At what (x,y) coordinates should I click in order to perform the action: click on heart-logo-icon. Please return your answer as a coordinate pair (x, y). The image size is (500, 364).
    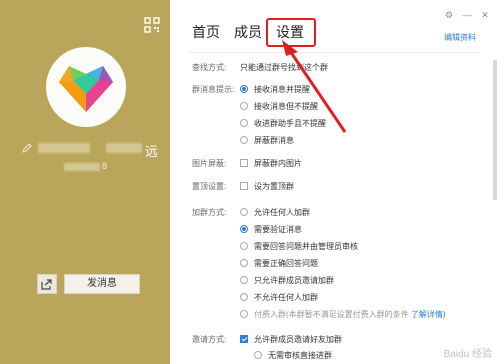
    Looking at the image, I should click on (86, 89).